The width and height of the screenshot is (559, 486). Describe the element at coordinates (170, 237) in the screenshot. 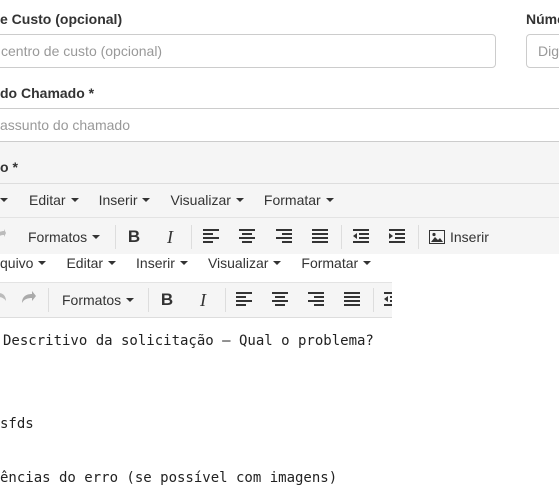

I see `outer-italic-button: I` at that location.